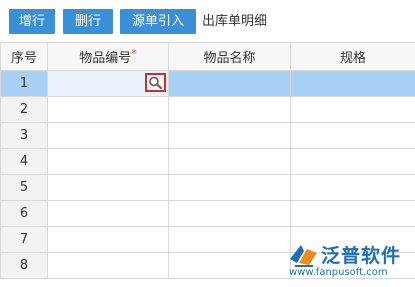 Image resolution: width=415 pixels, height=287 pixels. What do you see at coordinates (24, 239) in the screenshot?
I see `row-seq: 7` at bounding box center [24, 239].